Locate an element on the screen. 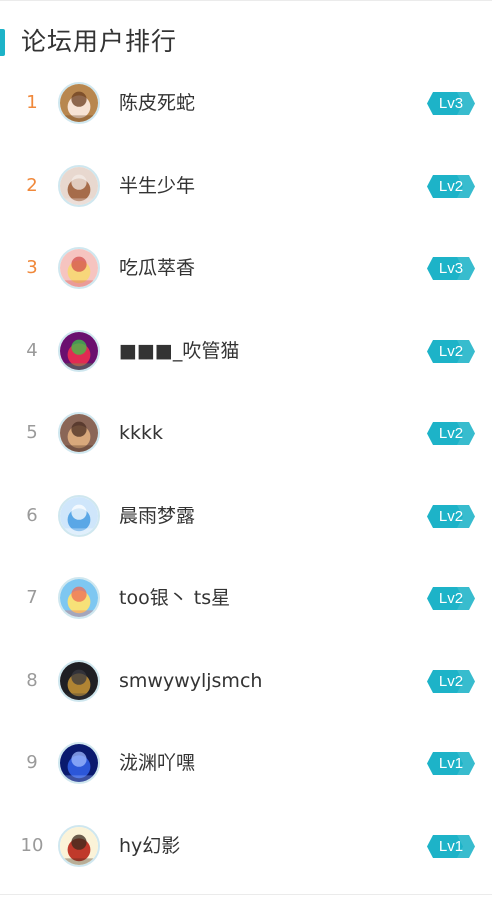 Image resolution: width=492 pixels, height=906 pixels. user-row: 2 半生少年 Lv2 is located at coordinates (246, 205).